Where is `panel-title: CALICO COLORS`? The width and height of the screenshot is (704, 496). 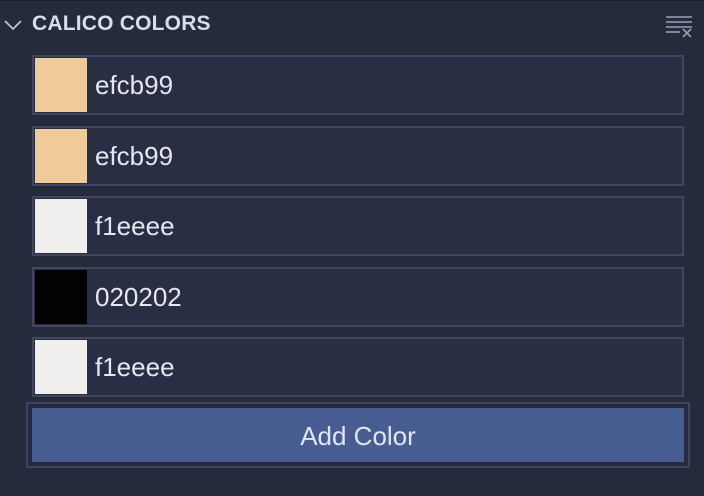
panel-title: CALICO COLORS is located at coordinates (121, 23).